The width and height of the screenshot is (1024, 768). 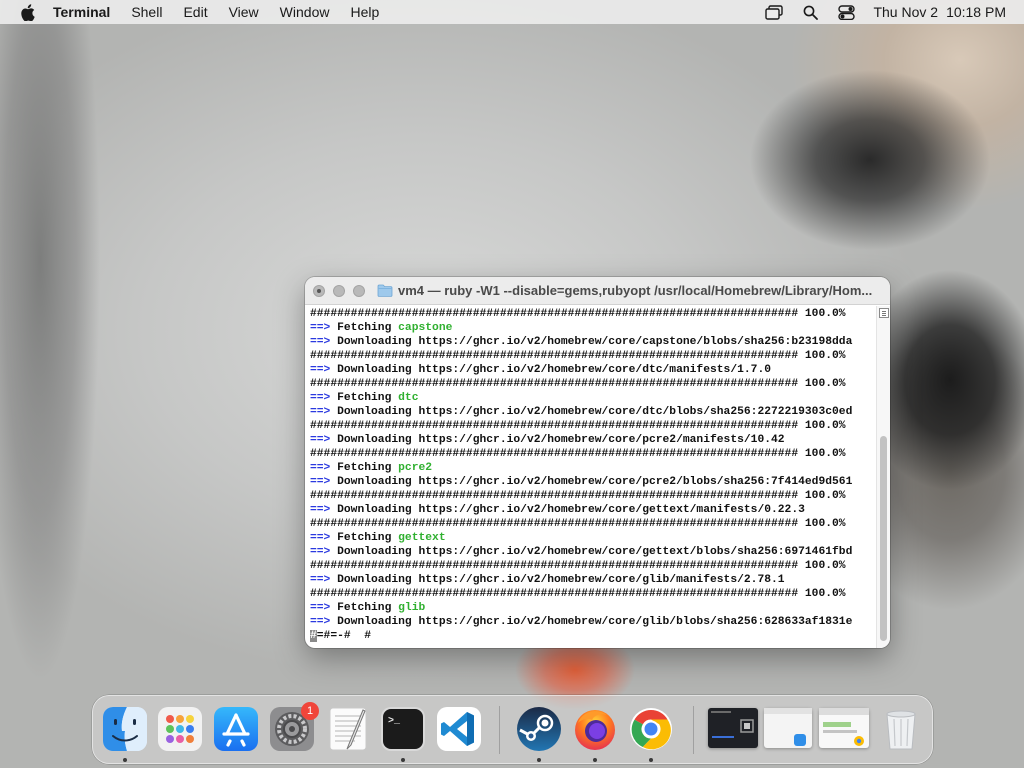 I want to click on menu-help: Help, so click(x=364, y=12).